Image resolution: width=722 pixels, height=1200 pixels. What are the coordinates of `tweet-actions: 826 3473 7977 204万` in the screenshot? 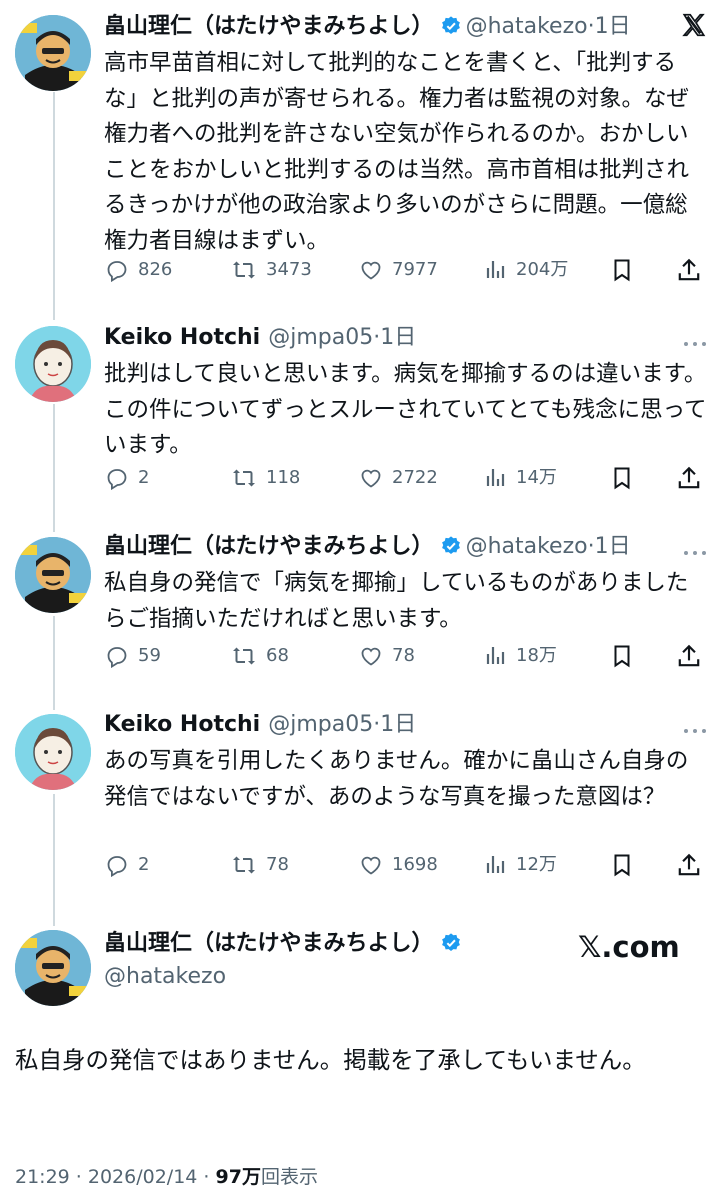 It's located at (406, 270).